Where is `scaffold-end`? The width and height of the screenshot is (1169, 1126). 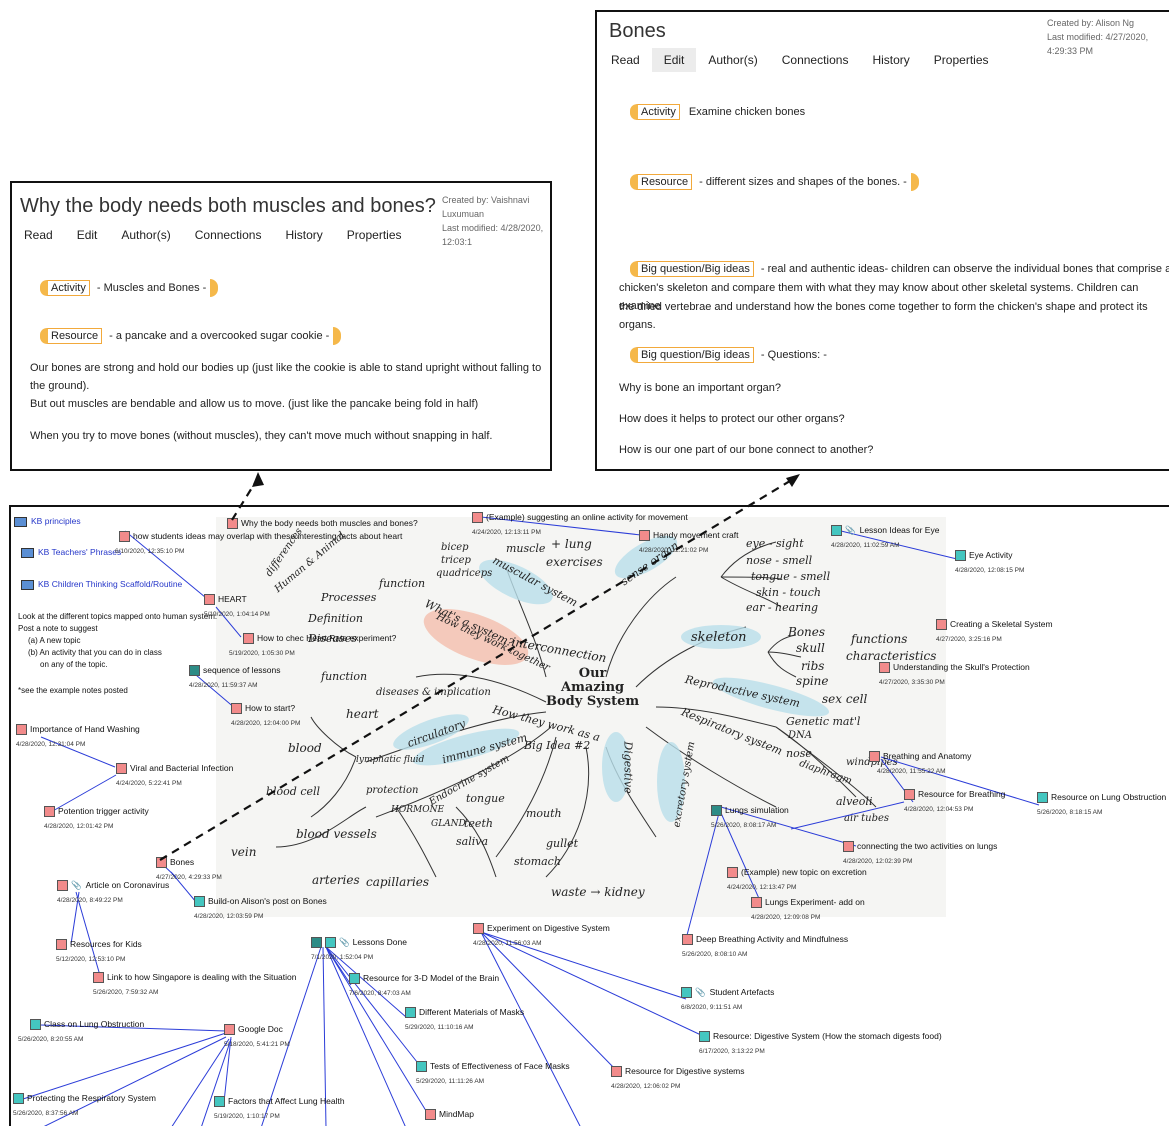
scaffold-end is located at coordinates (914, 182).